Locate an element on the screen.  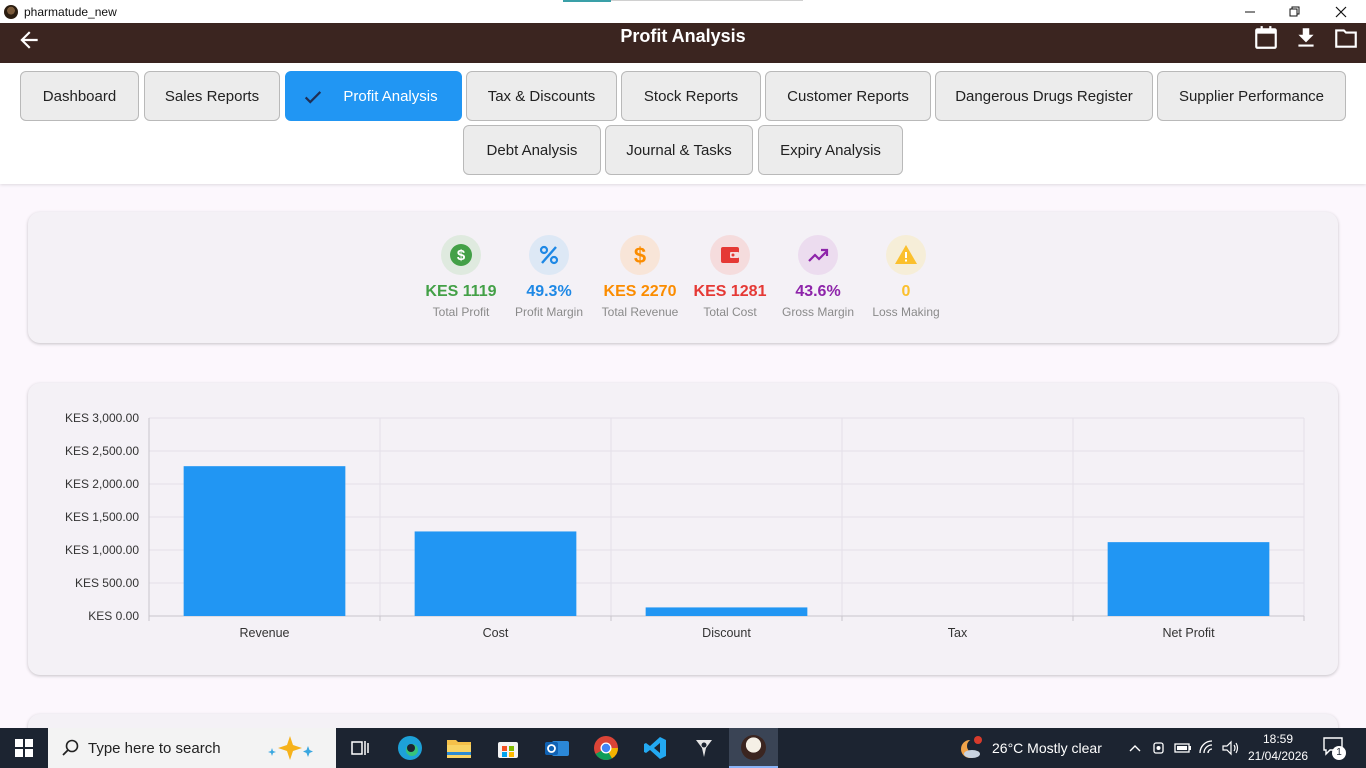
dollar-circle-icon: $ is located at coordinates (461, 255).